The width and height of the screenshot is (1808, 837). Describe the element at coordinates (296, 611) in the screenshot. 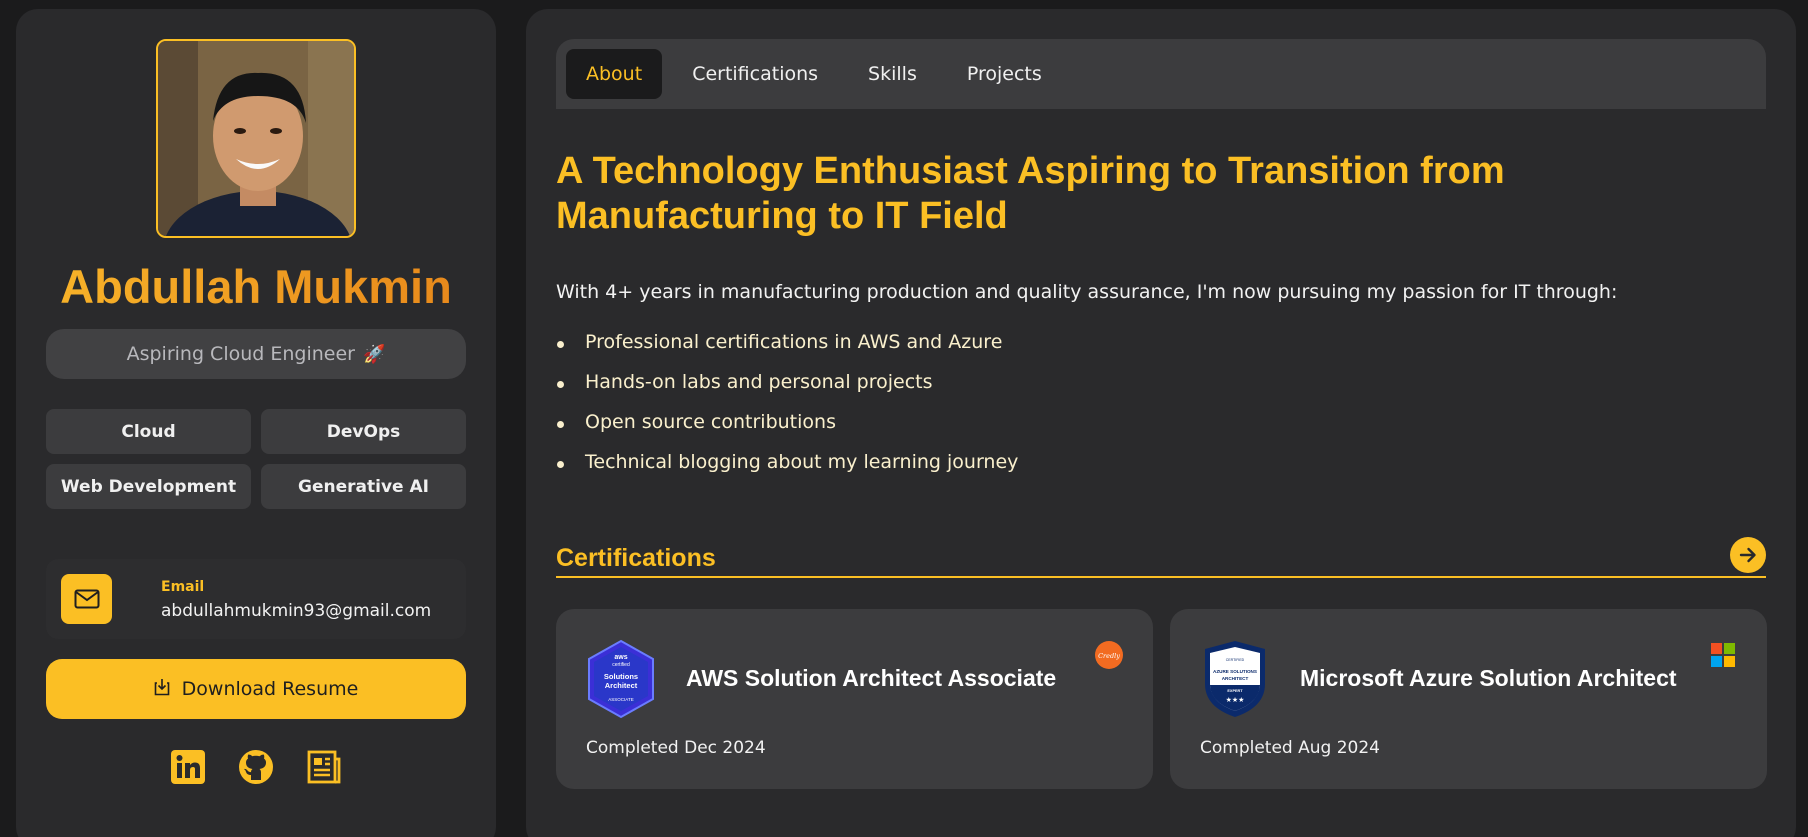

I see `email-value: abdullahmukmin93@gmail.com` at that location.